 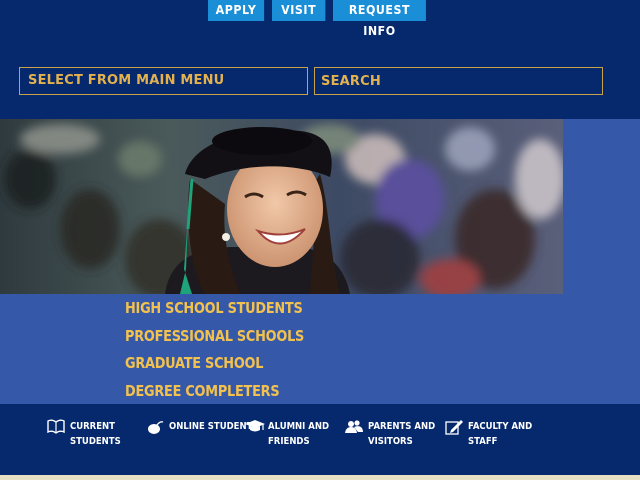 I want to click on list-item: HIGH SCHOOL STUDENTS, so click(x=229, y=311).